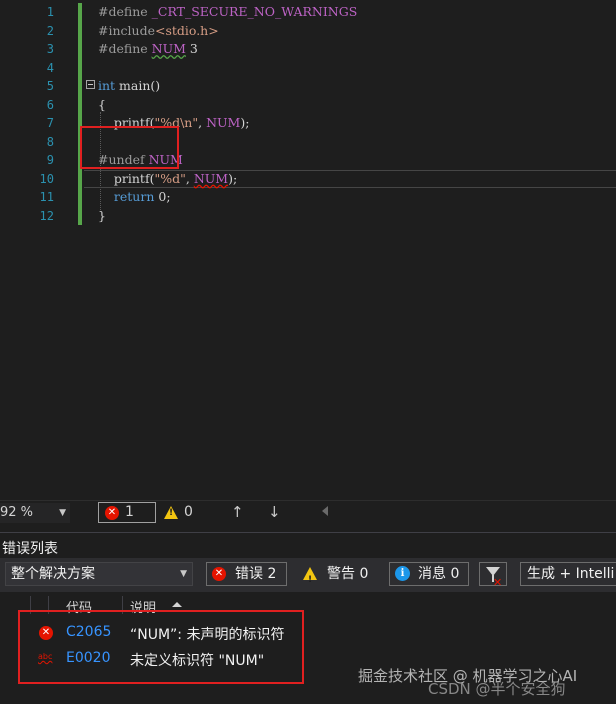 This screenshot has width=616, height=704. I want to click on messages-label: 消息 0, so click(439, 574).